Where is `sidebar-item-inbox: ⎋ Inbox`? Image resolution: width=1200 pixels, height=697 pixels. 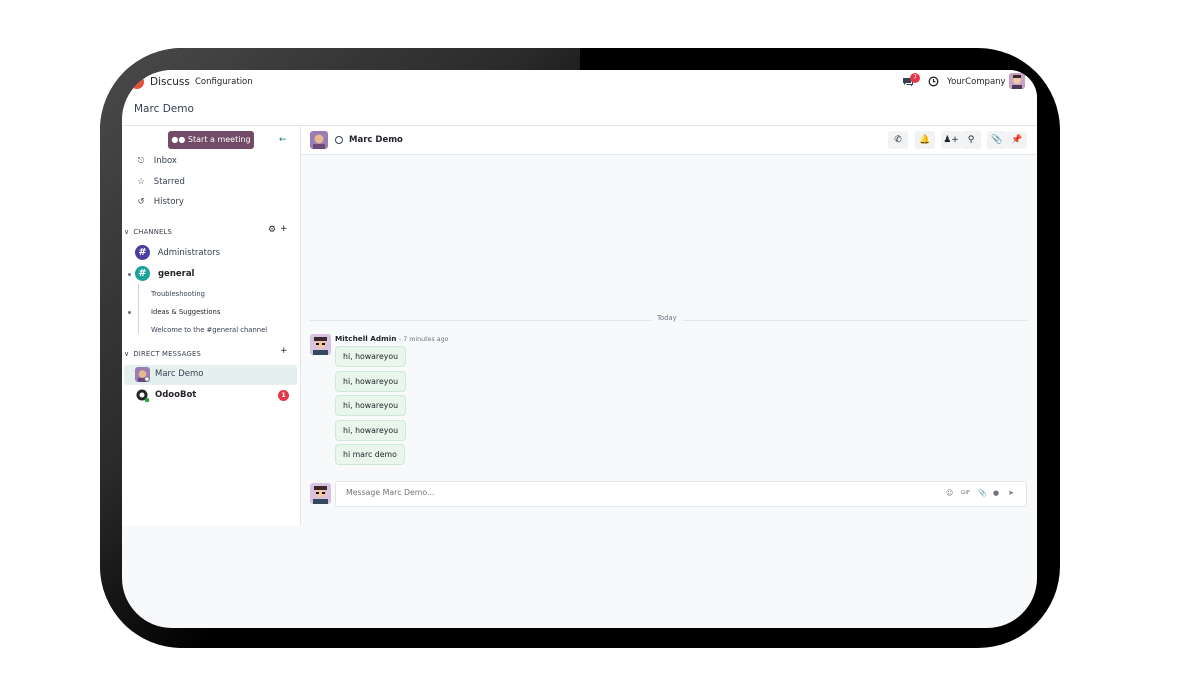
sidebar-item-inbox: ⎋ Inbox is located at coordinates (156, 164).